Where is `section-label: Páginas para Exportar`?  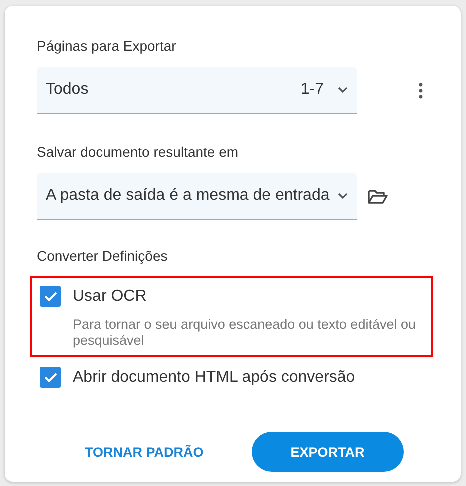
section-label: Páginas para Exportar is located at coordinates (107, 46).